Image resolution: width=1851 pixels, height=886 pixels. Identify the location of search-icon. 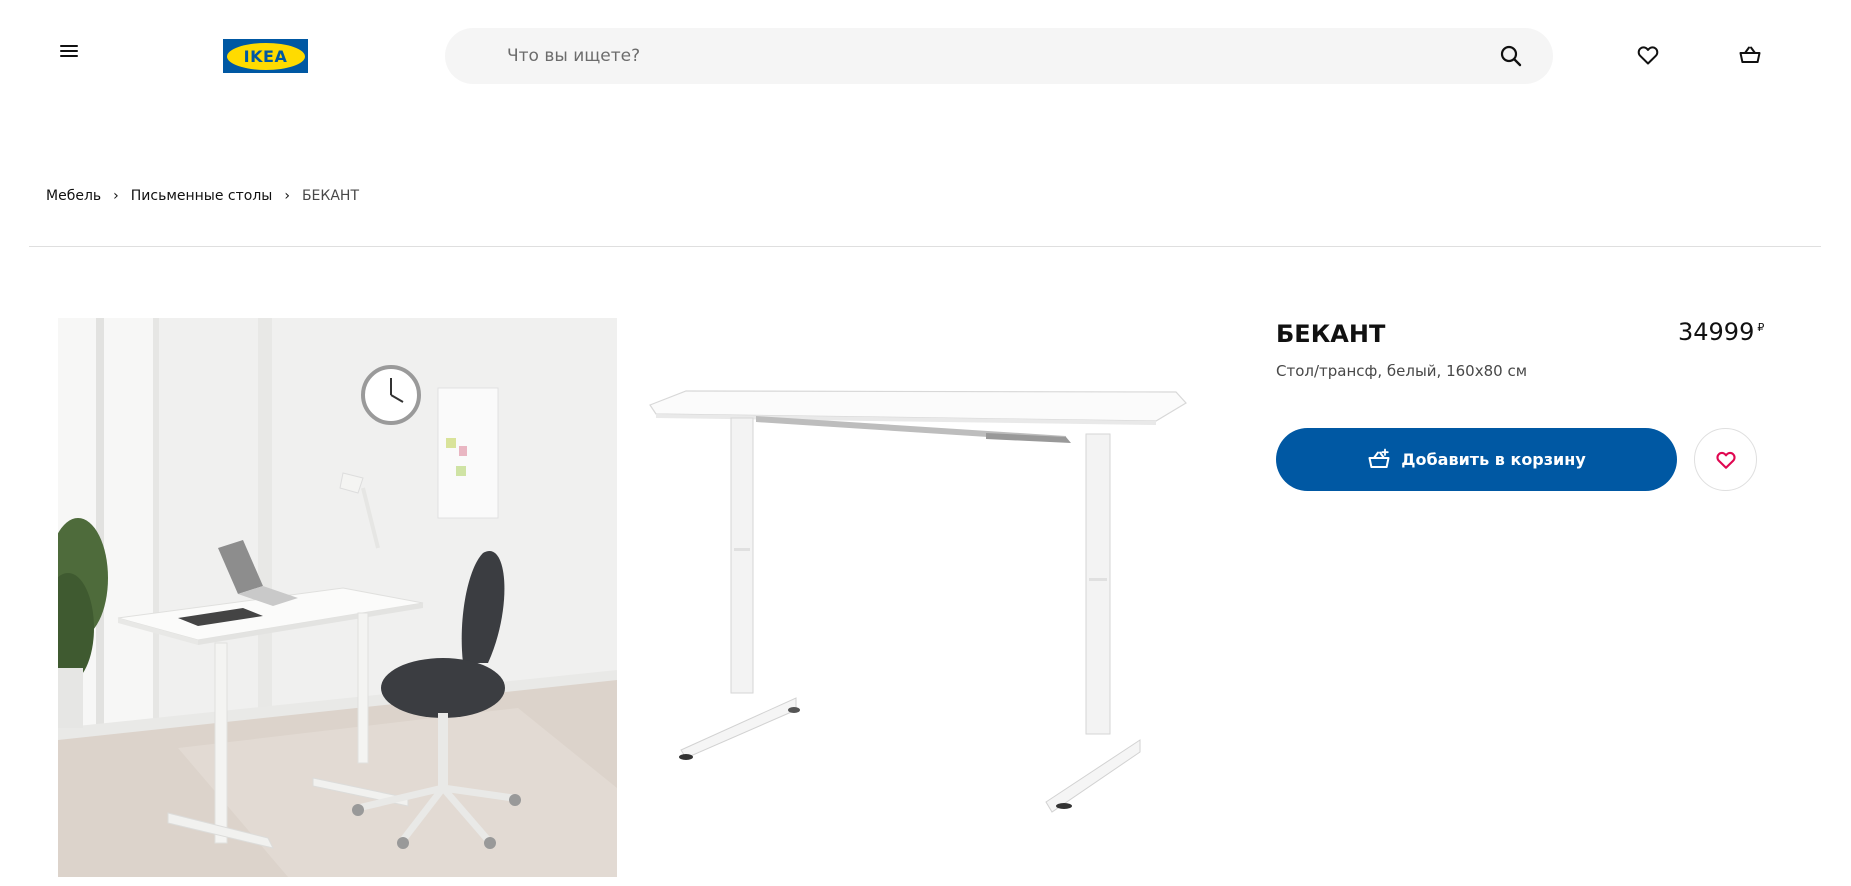
(1511, 56).